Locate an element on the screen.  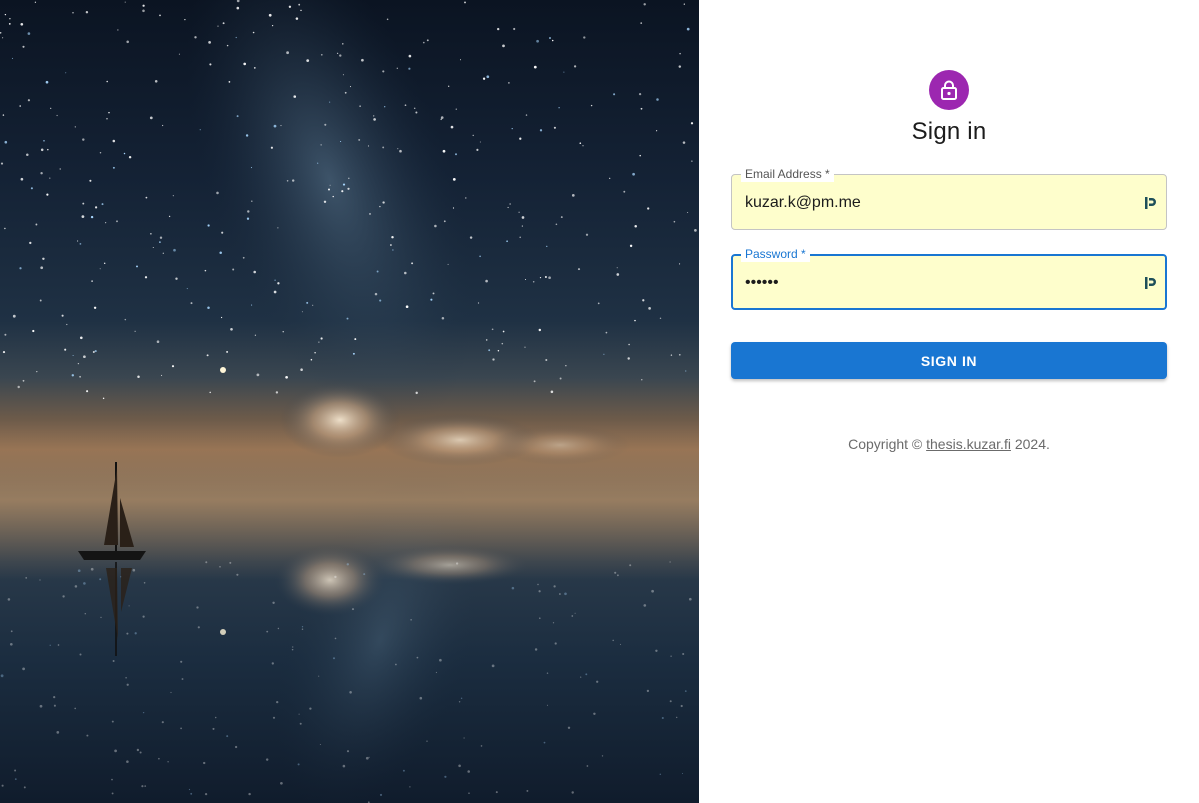
page-title: Sign in is located at coordinates (949, 131).